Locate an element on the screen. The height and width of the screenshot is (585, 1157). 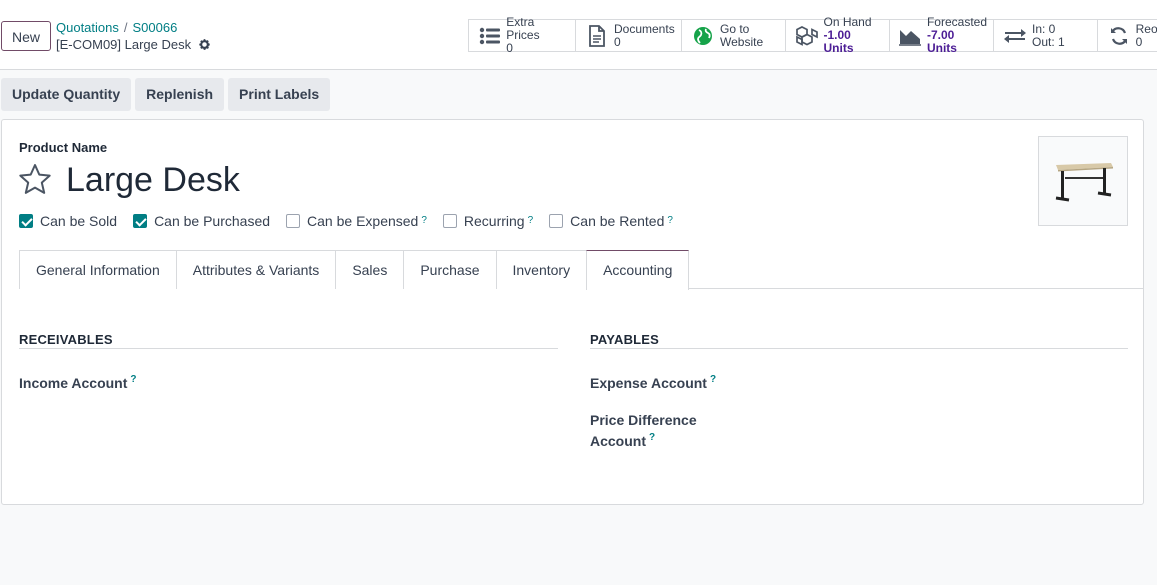
in-out-button: In: 0 Out: 1 is located at coordinates (1046, 35).